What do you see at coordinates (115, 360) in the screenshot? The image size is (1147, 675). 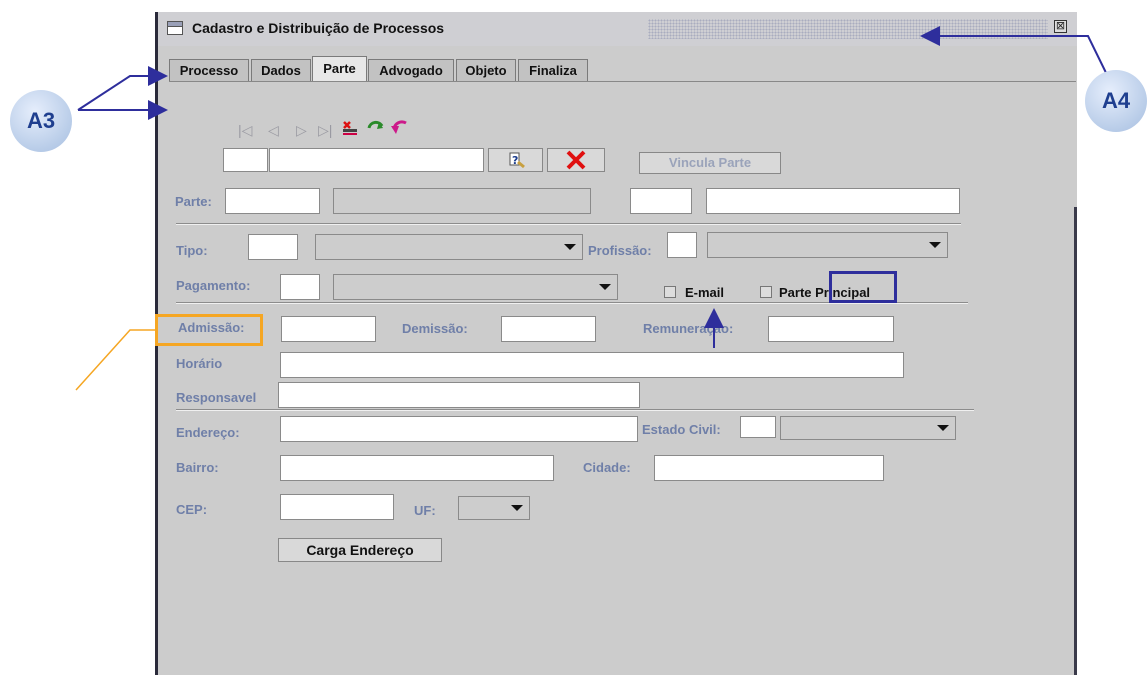 I see `admissao-arrow` at bounding box center [115, 360].